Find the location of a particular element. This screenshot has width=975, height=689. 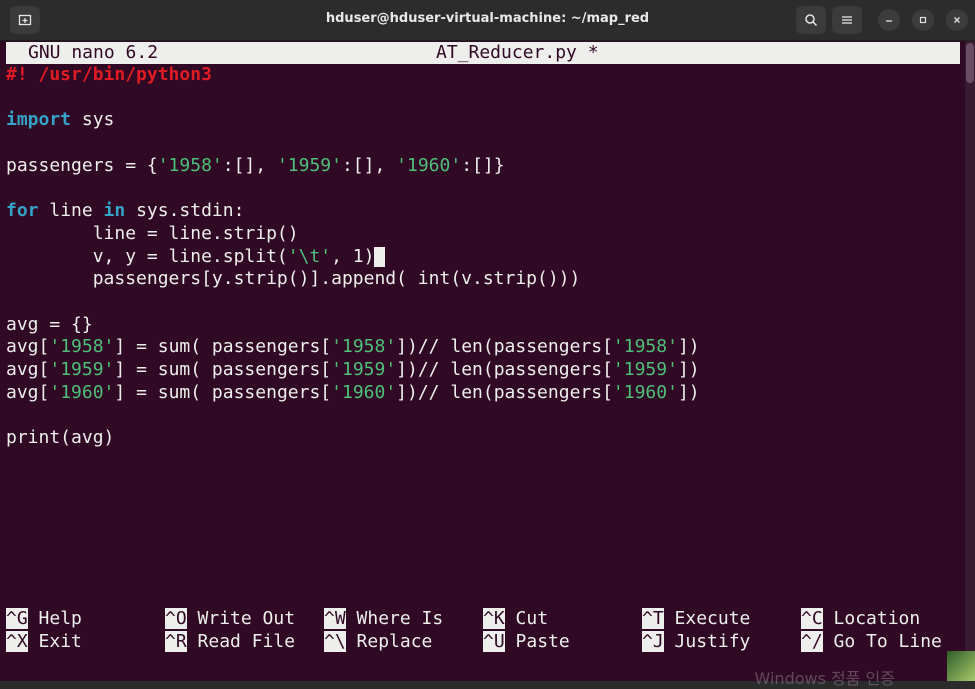

shortcut-execute: ^T Execute is located at coordinates (696, 619).